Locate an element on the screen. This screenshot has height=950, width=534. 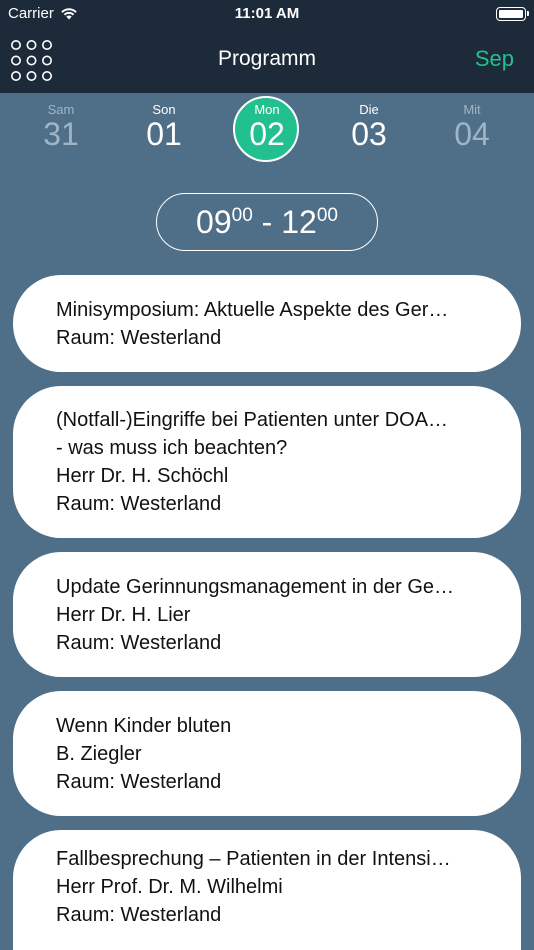
day-item: Sam 31 is located at coordinates (61, 127).